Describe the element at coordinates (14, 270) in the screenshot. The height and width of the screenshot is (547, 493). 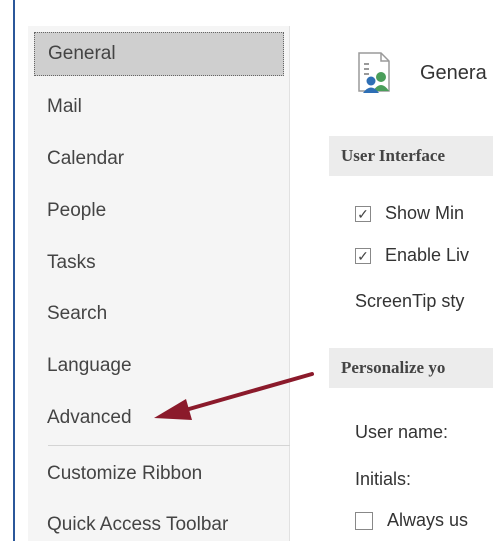
I see `accent-border` at that location.